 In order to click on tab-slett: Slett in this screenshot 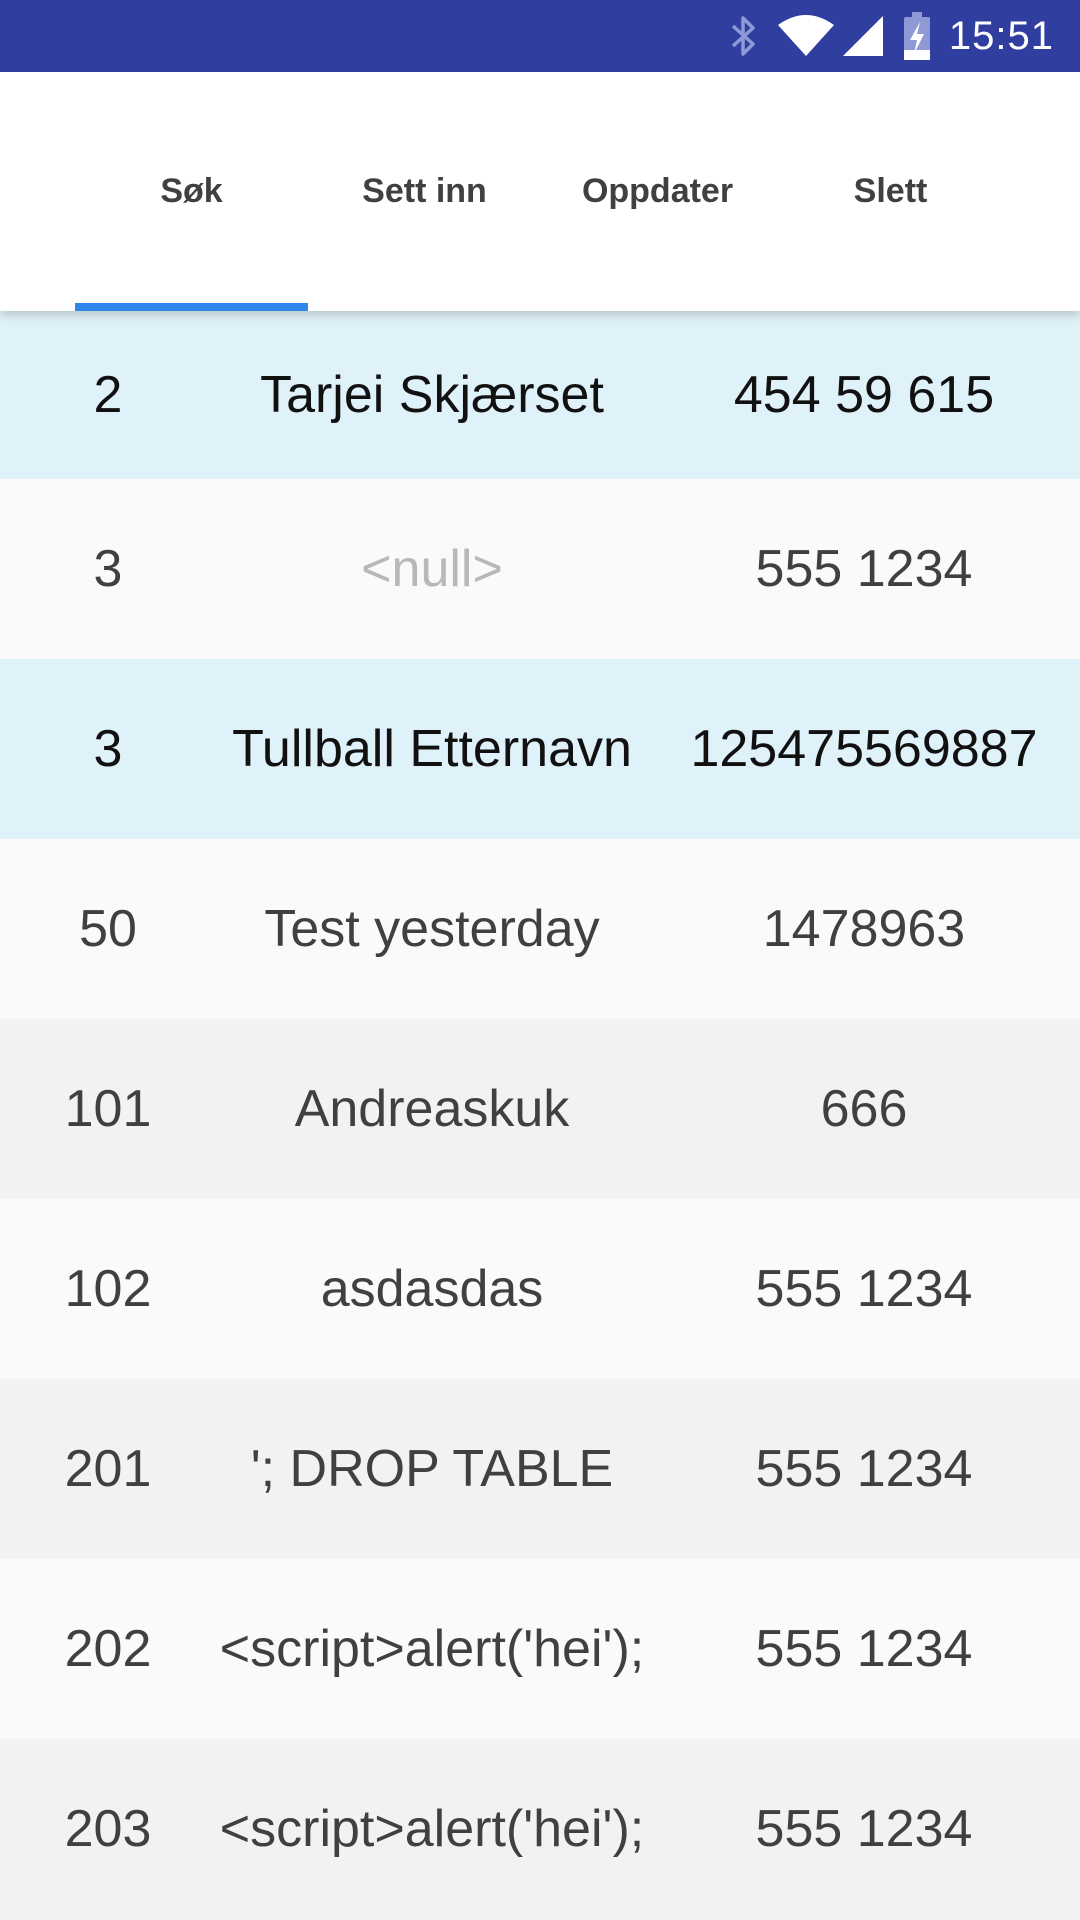, I will do `click(890, 191)`.